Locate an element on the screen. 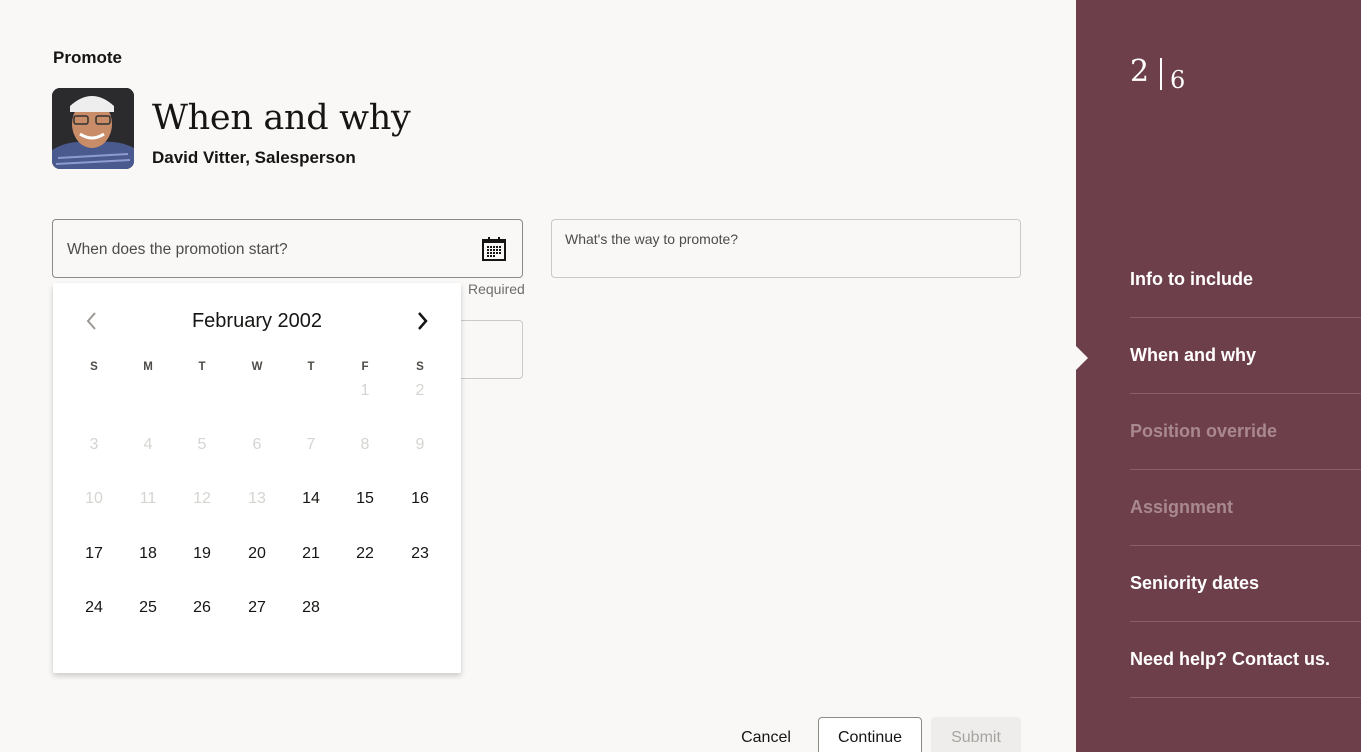 The width and height of the screenshot is (1361, 752). calendar-day: 17 is located at coordinates (94, 554).